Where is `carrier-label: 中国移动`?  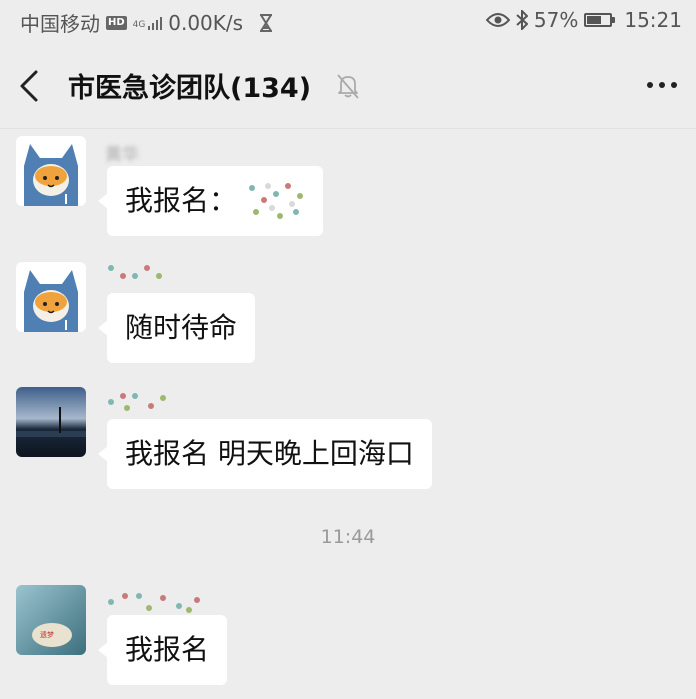
carrier-label: 中国移动 is located at coordinates (60, 24).